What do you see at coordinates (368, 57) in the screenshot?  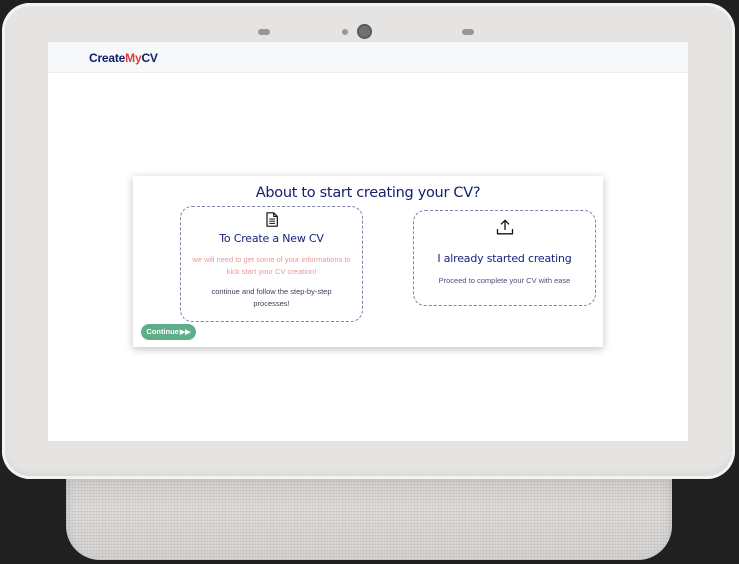 I see `navbar: CreateMyCV` at bounding box center [368, 57].